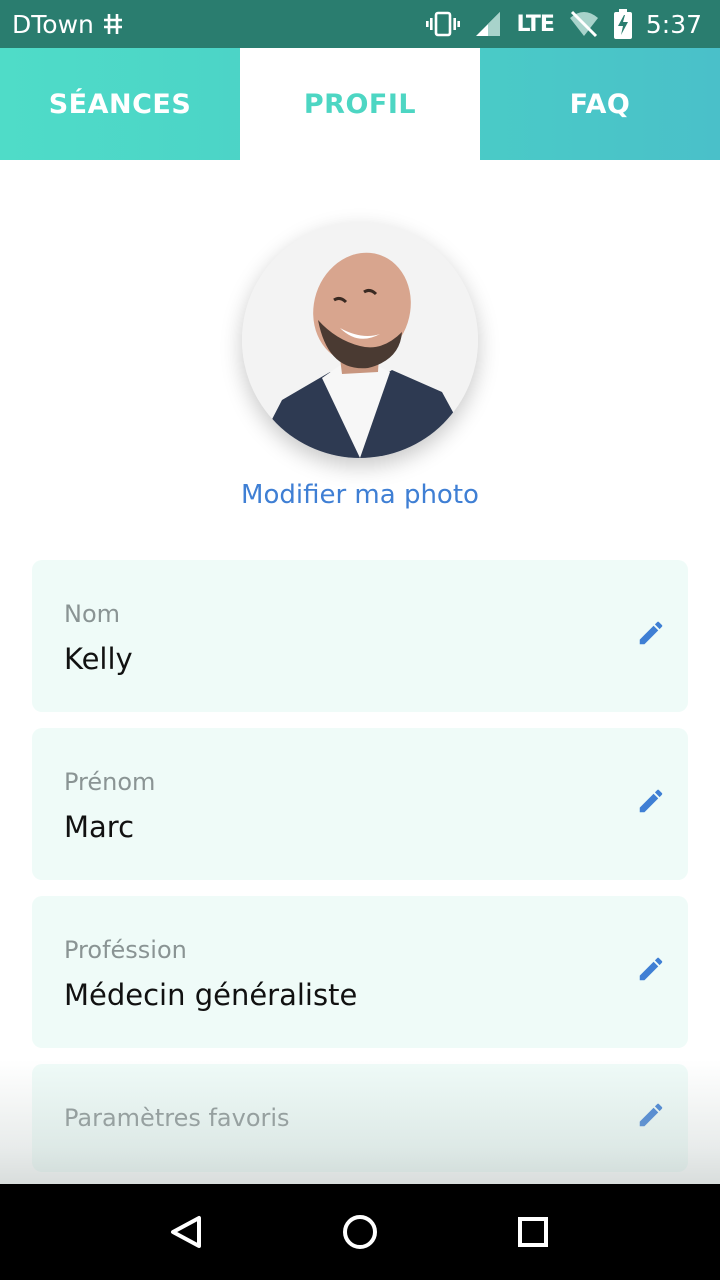  I want to click on field-label: Nom, so click(92, 614).